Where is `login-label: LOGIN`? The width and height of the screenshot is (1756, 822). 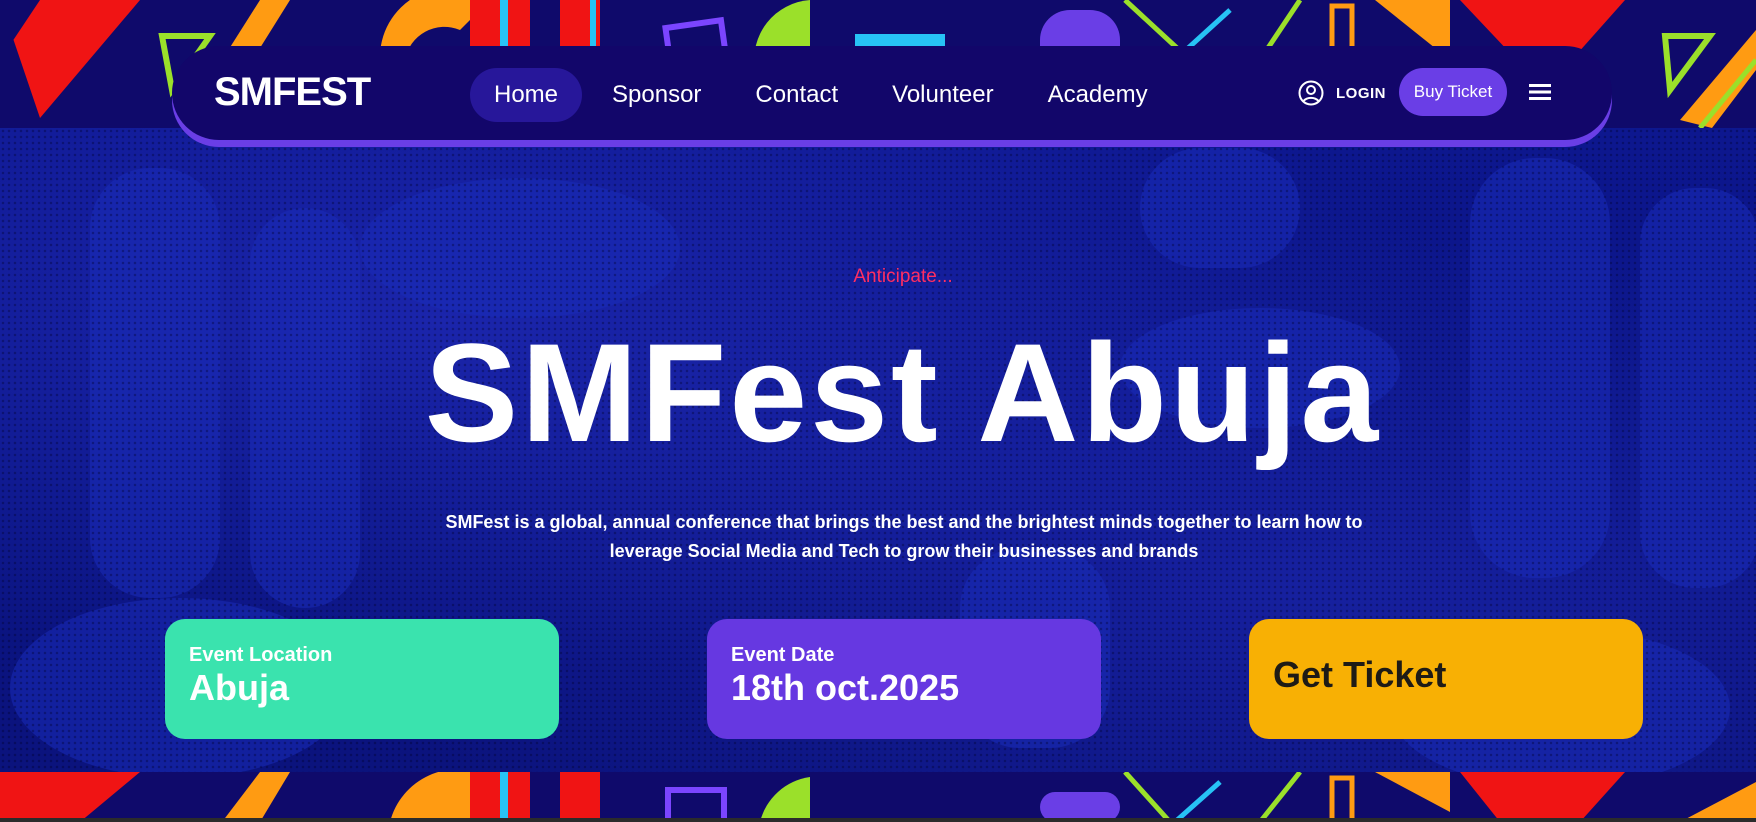
login-label: LOGIN is located at coordinates (1361, 93).